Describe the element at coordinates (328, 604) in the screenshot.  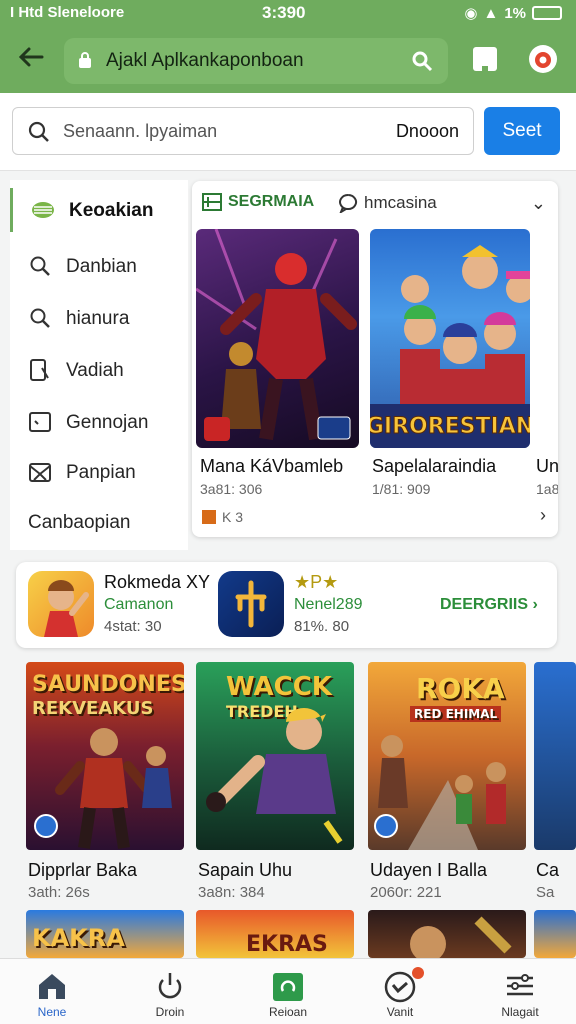
I see `featured-category: Nenel289` at that location.